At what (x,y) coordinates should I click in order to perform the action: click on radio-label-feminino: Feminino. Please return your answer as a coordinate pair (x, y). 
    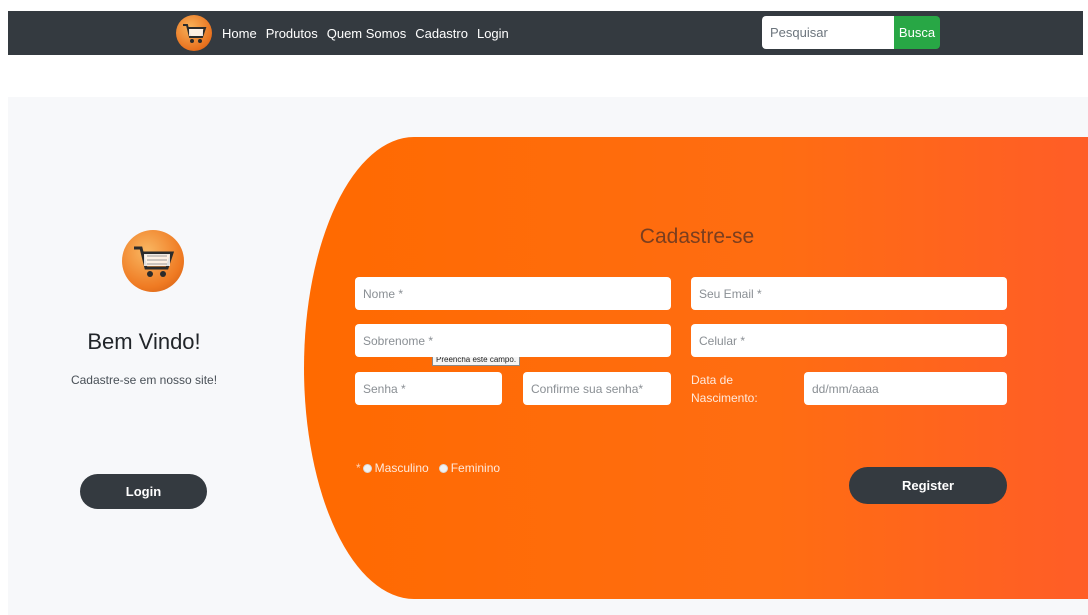
    Looking at the image, I should click on (475, 468).